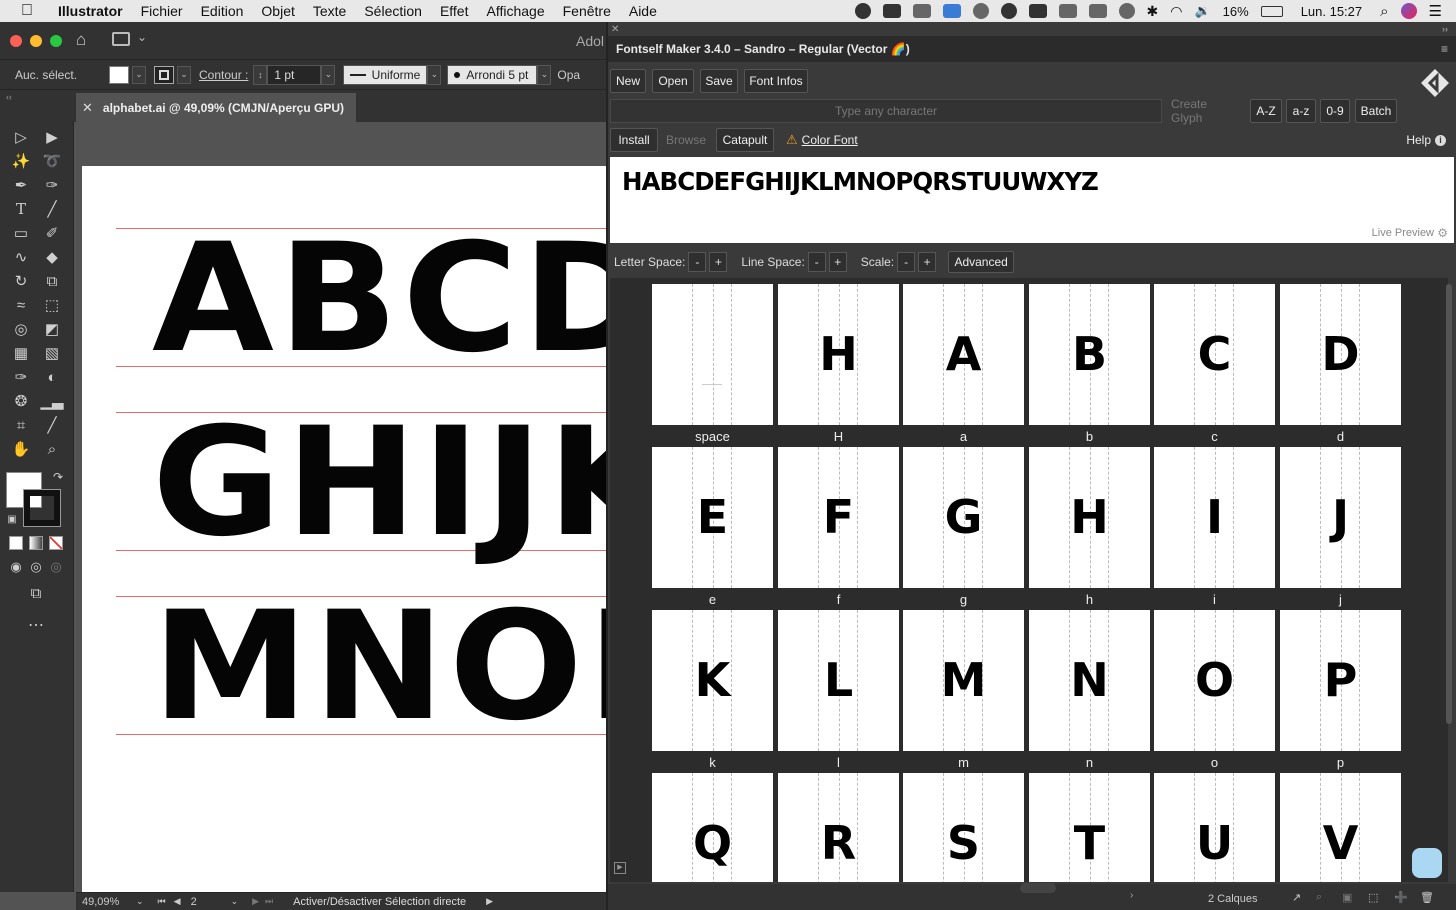  Describe the element at coordinates (21, 401) in the screenshot. I see `symbol-sprayer-tool-icon: ❂` at that location.